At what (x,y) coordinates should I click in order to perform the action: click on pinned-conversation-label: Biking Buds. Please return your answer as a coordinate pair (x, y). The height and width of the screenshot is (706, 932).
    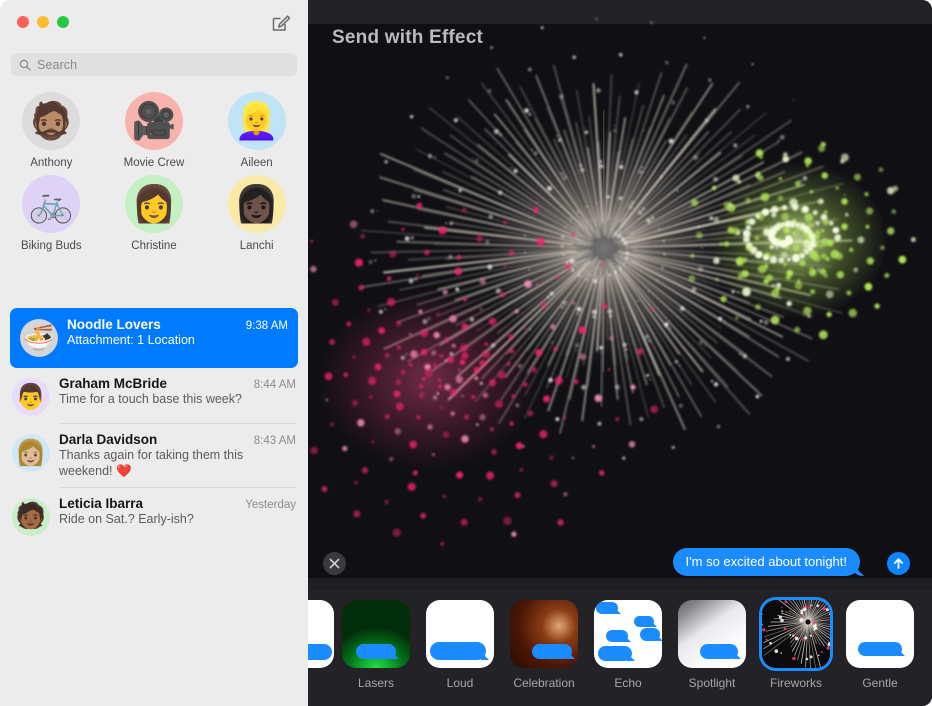
    Looking at the image, I should click on (51, 246).